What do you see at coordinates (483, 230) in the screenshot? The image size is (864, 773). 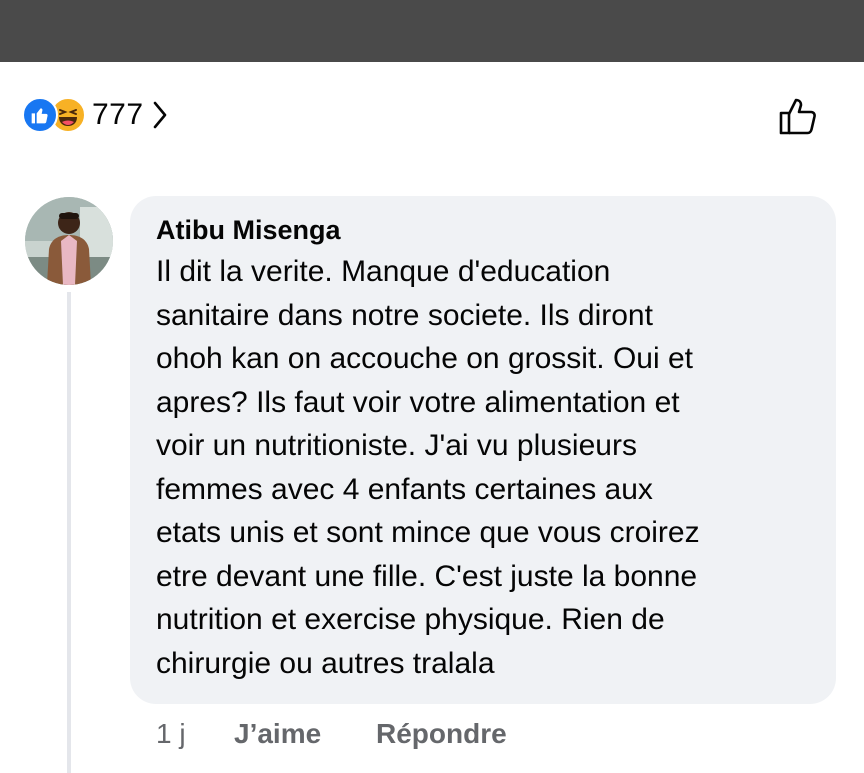 I see `comment-author: Atibu Misenga` at bounding box center [483, 230].